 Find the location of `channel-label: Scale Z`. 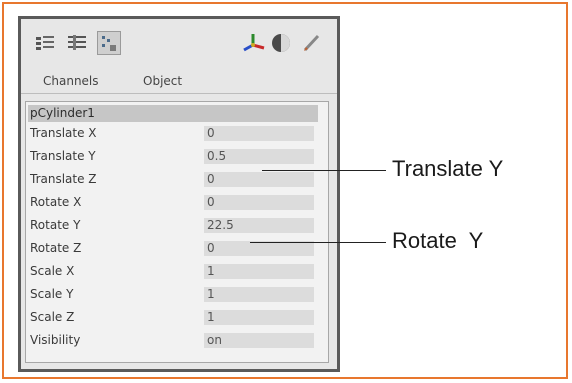

channel-label: Scale Z is located at coordinates (52, 317).